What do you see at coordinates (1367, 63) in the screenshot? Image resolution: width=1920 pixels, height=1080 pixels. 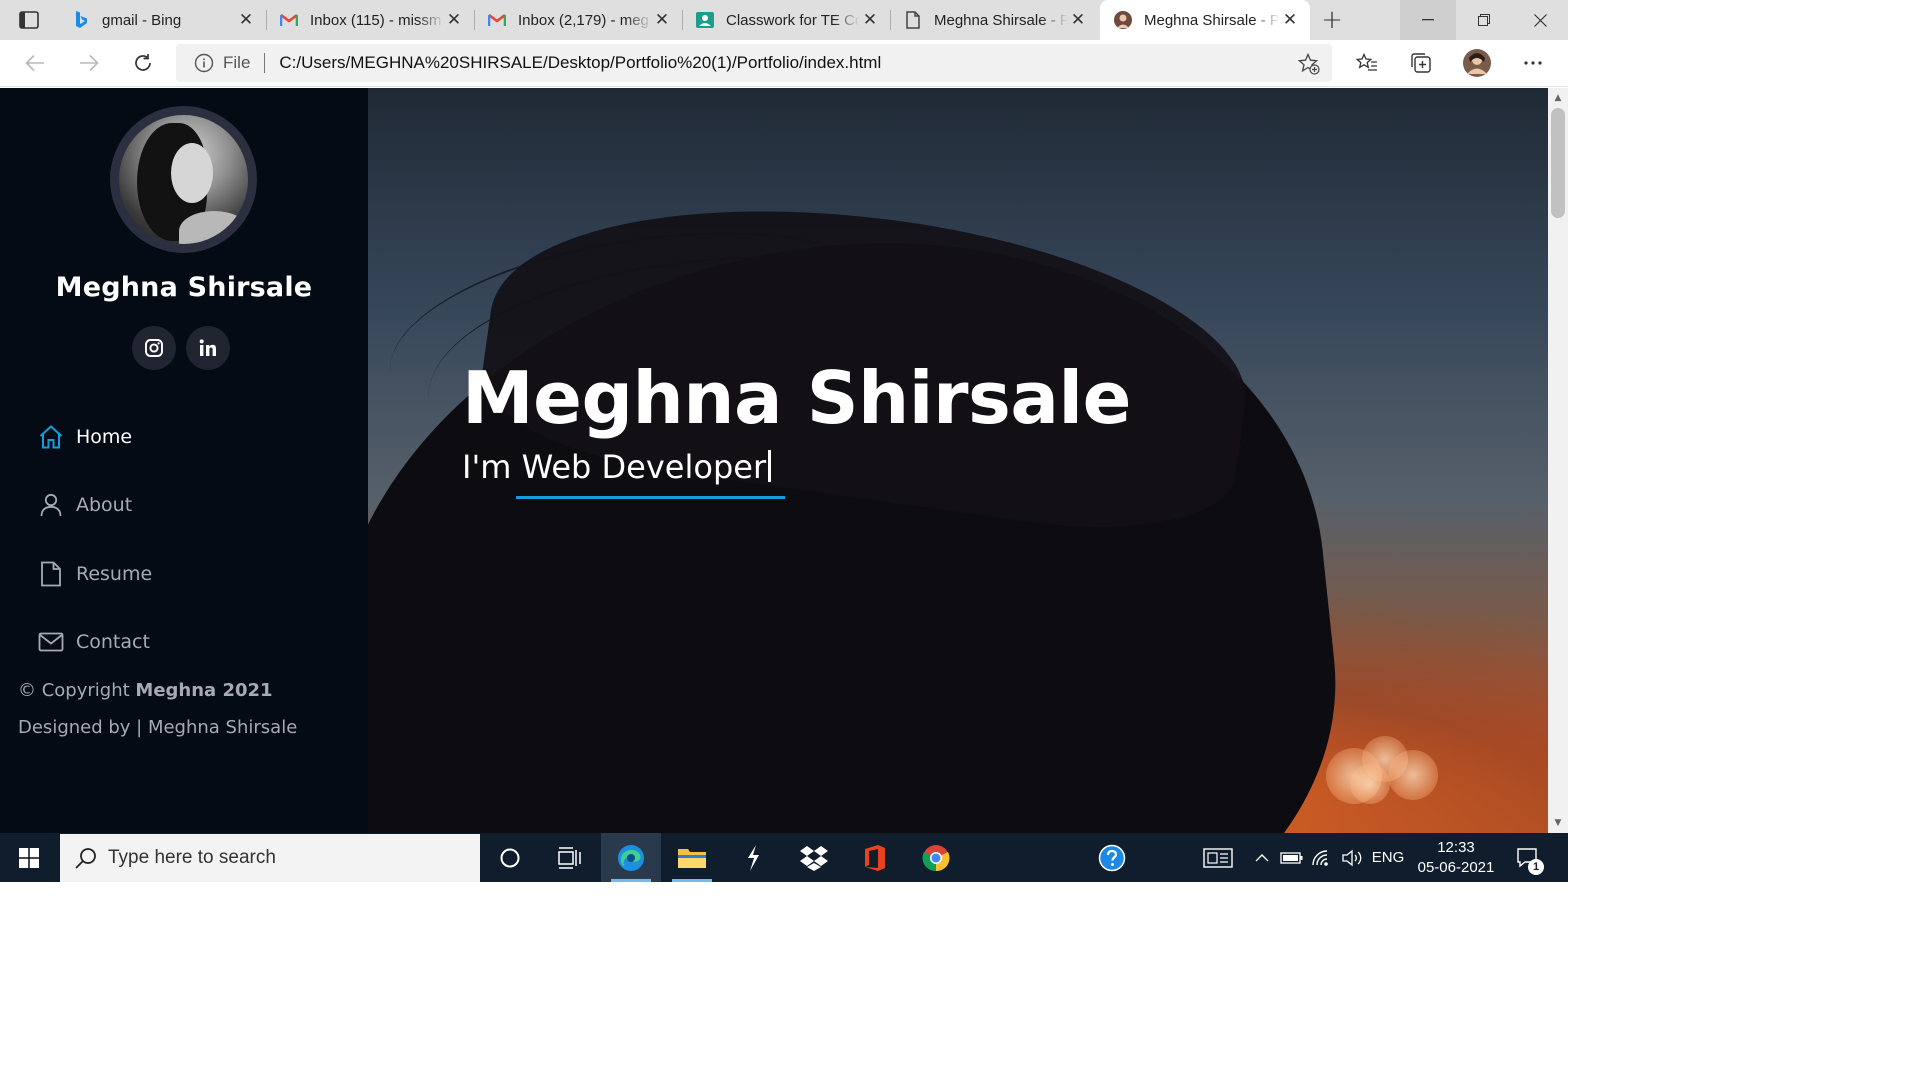 I see `favorites-icon` at bounding box center [1367, 63].